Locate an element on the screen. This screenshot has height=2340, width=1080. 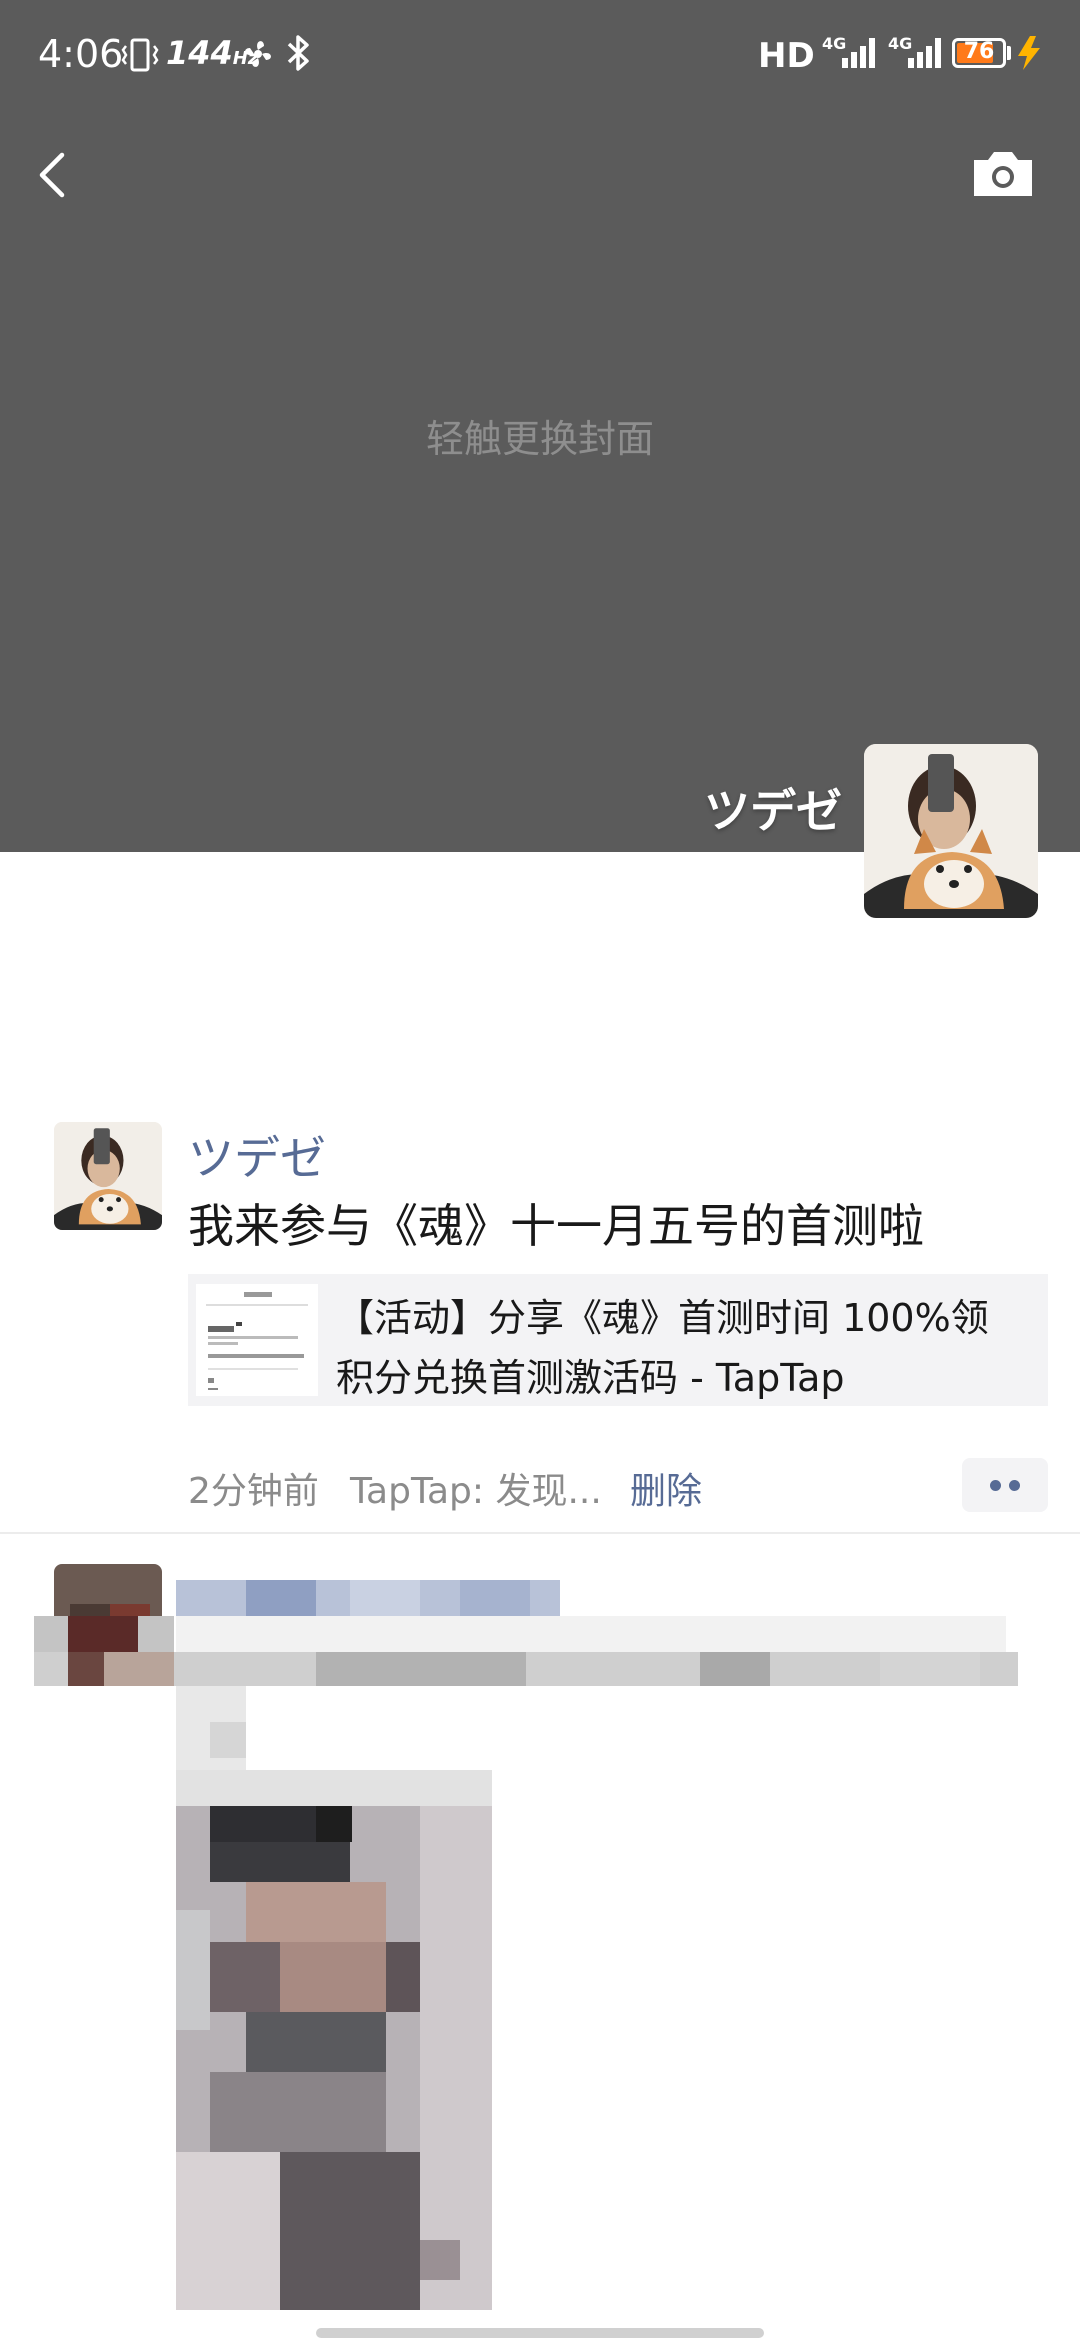
camera-icon is located at coordinates (1003, 174).